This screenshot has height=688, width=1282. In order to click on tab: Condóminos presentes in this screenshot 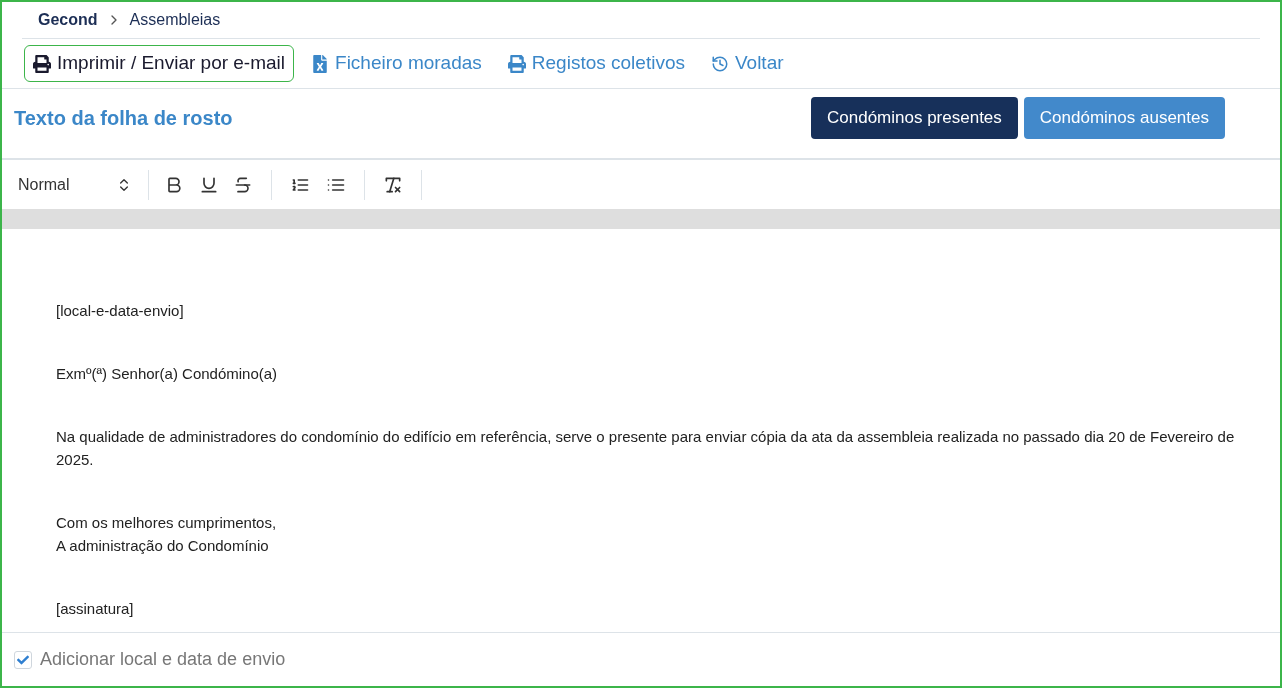, I will do `click(914, 117)`.